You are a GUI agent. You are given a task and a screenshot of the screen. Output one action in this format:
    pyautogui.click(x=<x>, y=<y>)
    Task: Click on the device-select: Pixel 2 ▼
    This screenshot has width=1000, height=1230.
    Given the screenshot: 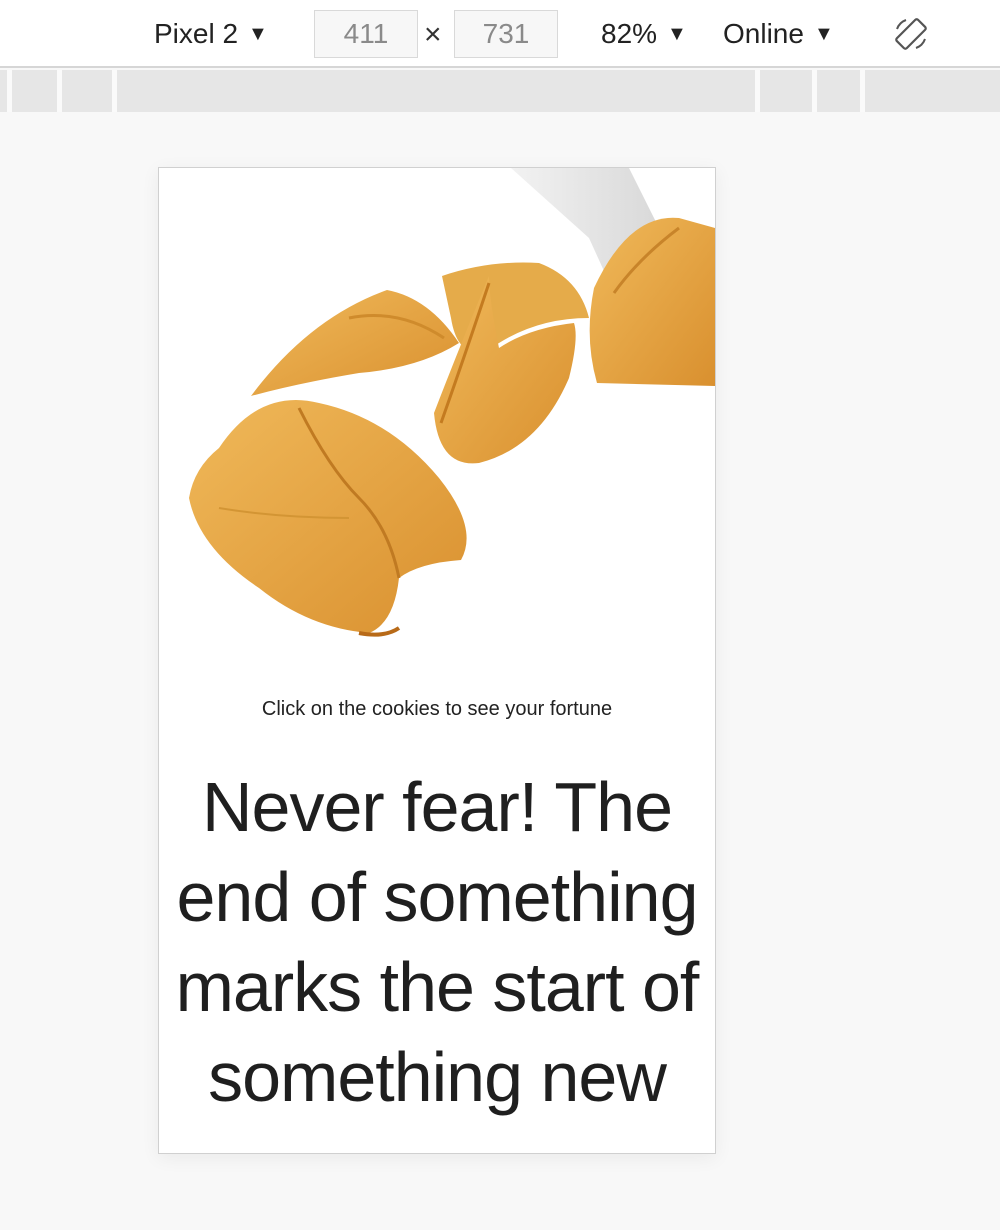 What is the action you would take?
    pyautogui.click(x=211, y=34)
    